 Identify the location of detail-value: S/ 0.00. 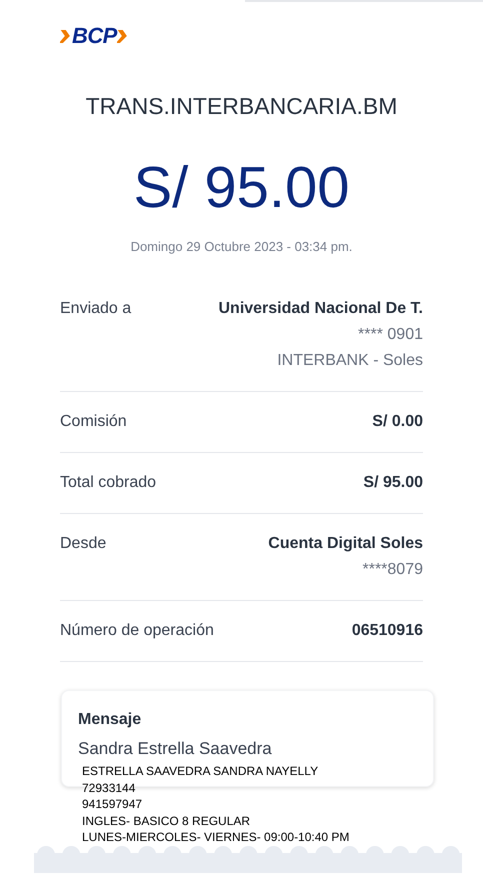
(397, 422).